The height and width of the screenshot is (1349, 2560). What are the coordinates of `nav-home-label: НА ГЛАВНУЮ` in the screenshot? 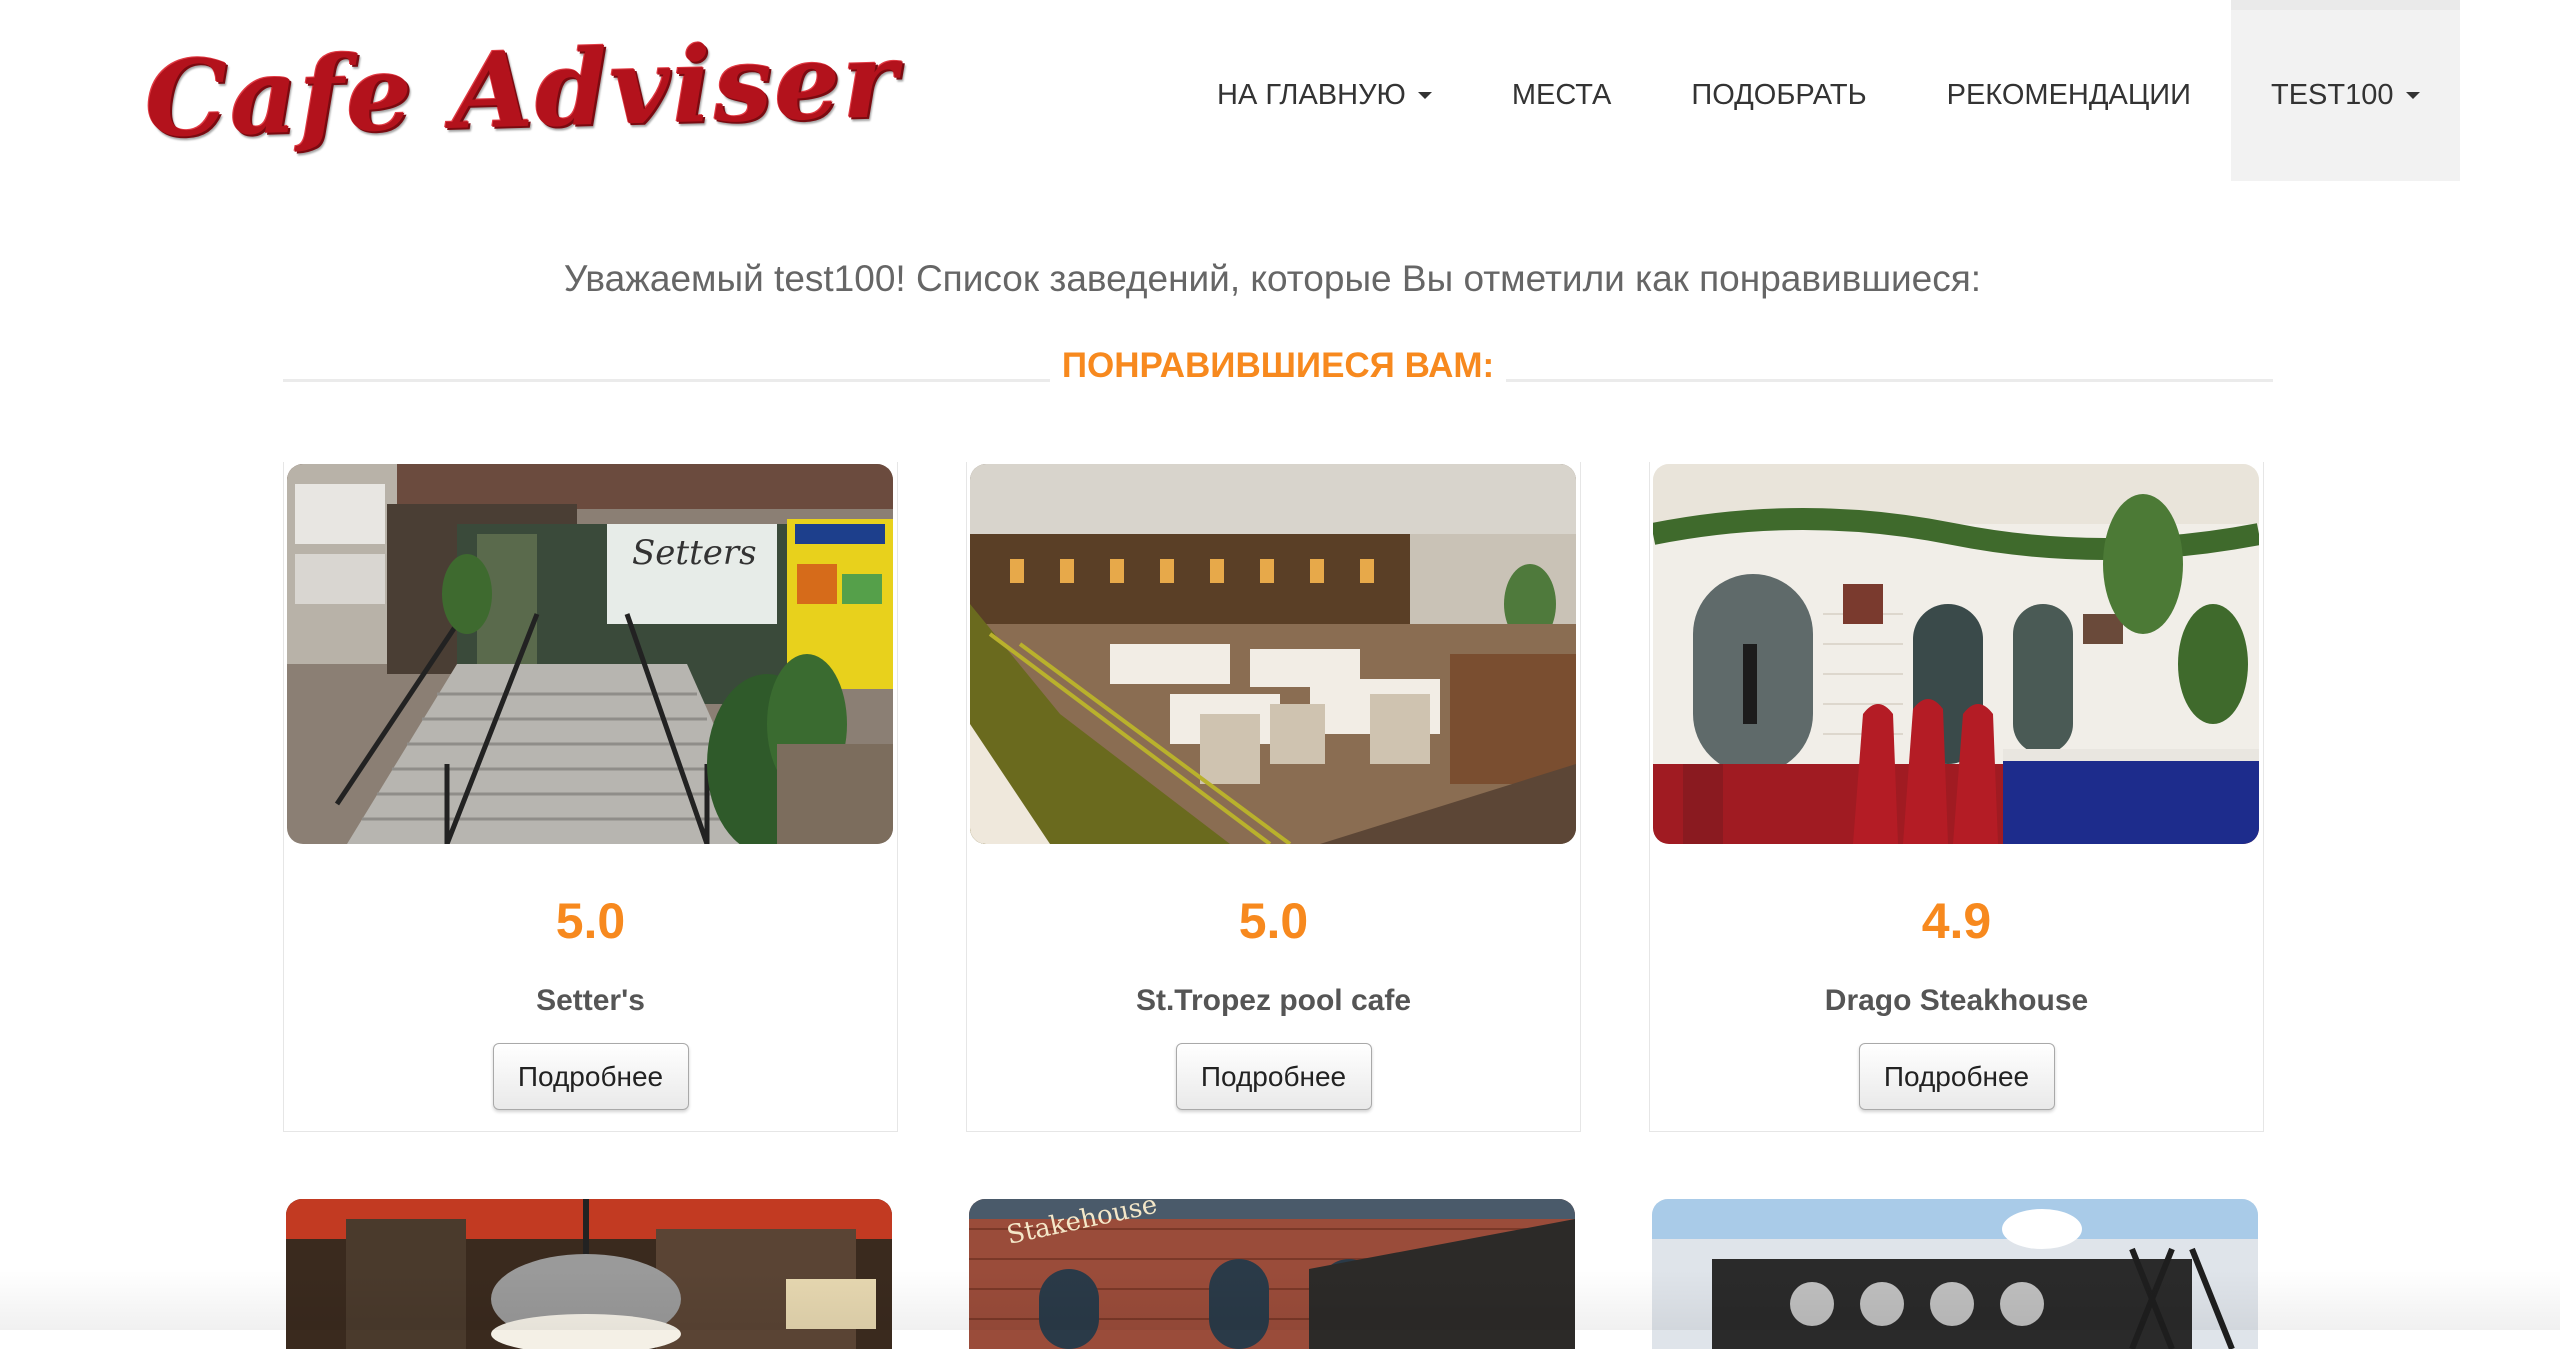 It's located at (1311, 95).